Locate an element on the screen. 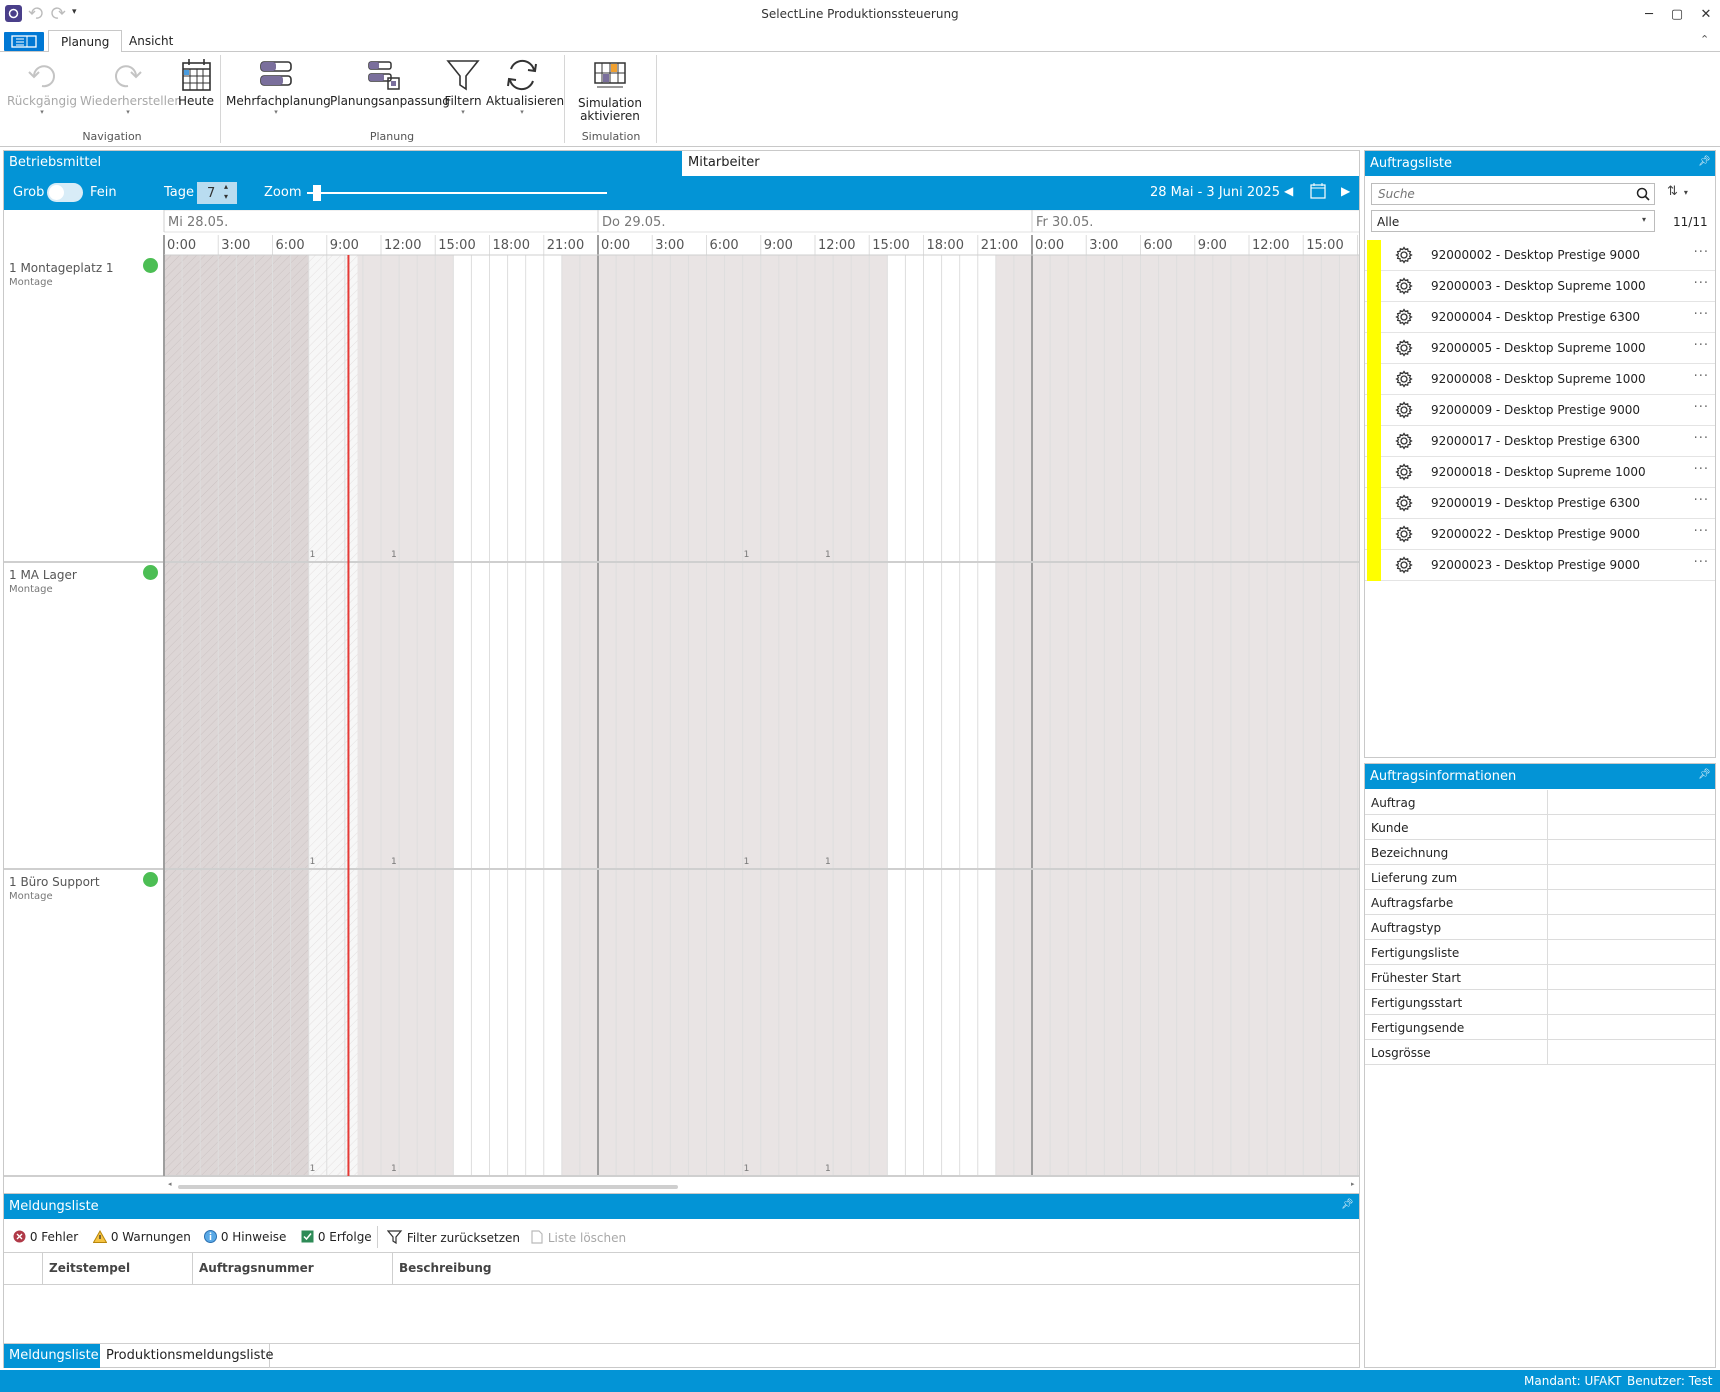 This screenshot has width=1720, height=1392. ribbon-separator is located at coordinates (220, 99).